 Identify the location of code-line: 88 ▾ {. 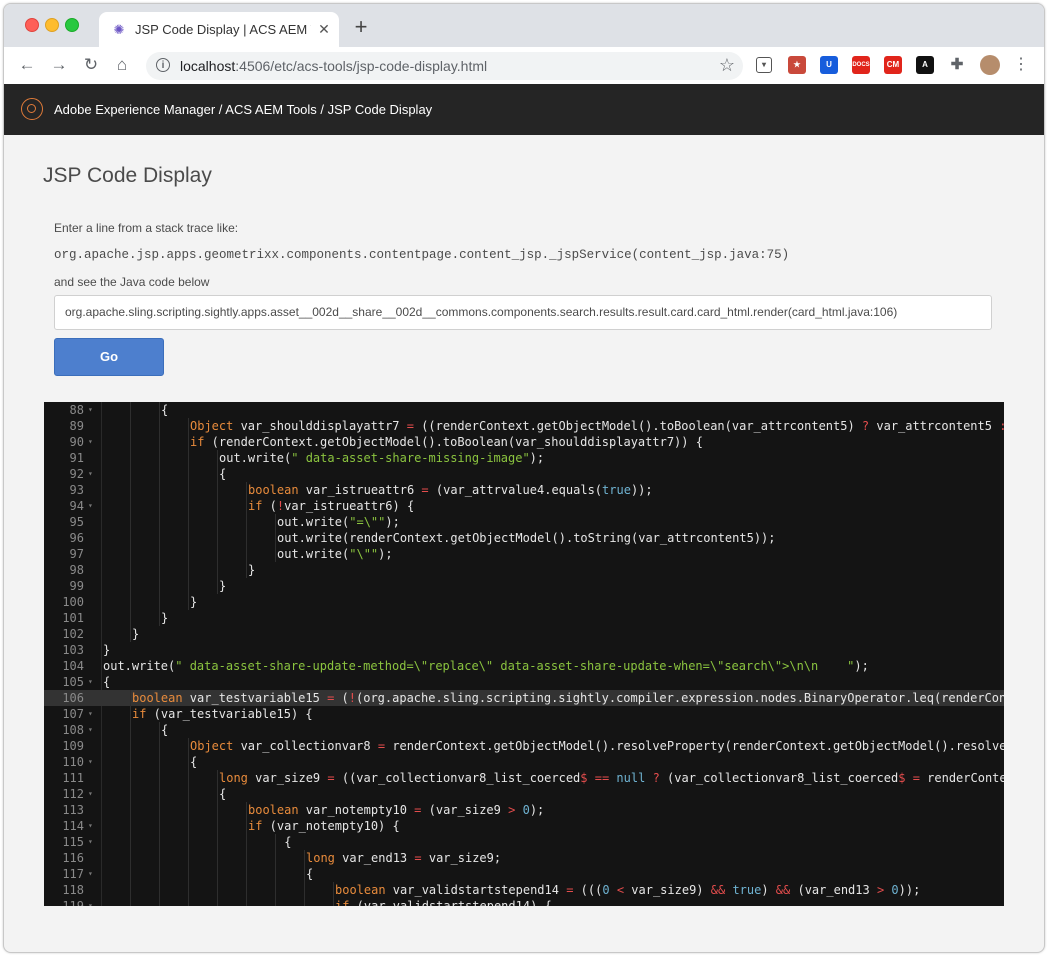
(524, 410).